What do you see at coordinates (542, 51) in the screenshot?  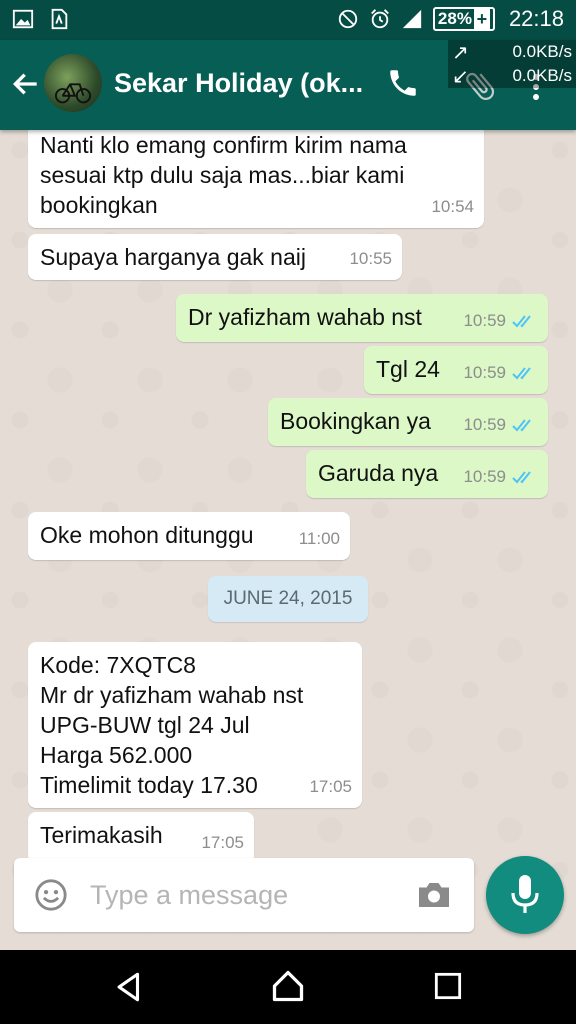 I see `upload-speed: 0.0KB/s` at bounding box center [542, 51].